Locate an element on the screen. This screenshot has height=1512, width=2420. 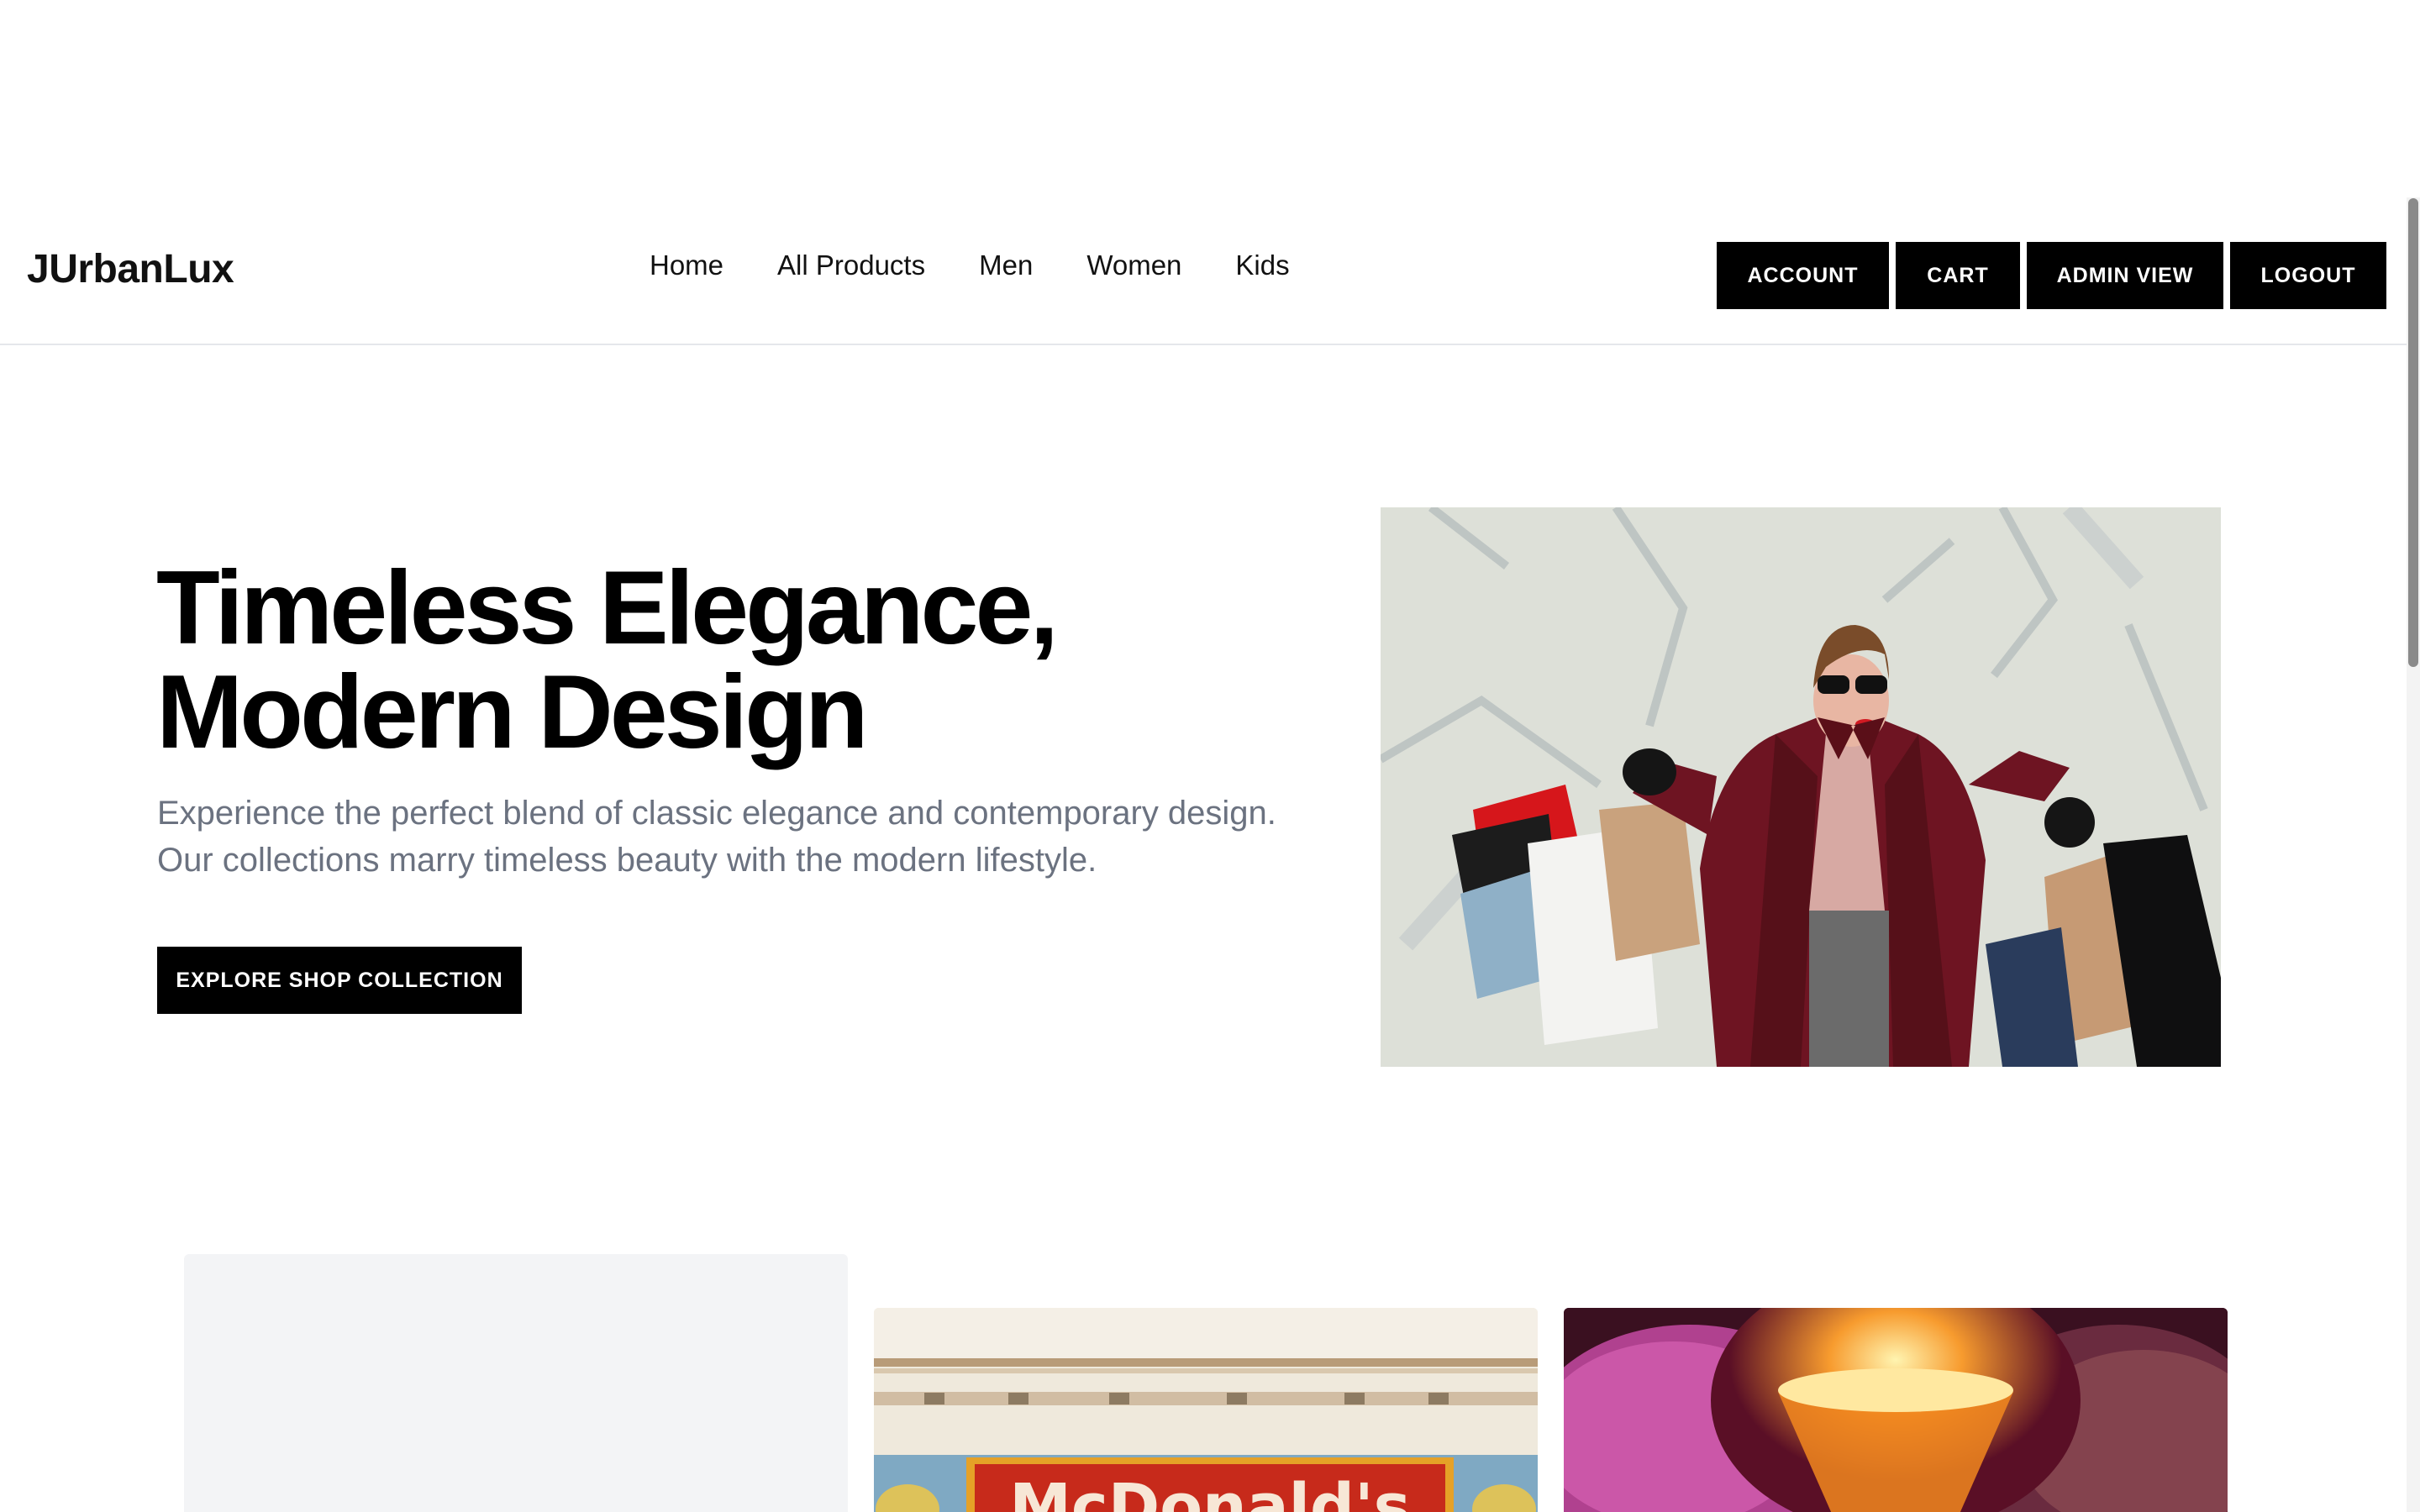
woman-shopping-bags-photo-icon is located at coordinates (1801, 787).